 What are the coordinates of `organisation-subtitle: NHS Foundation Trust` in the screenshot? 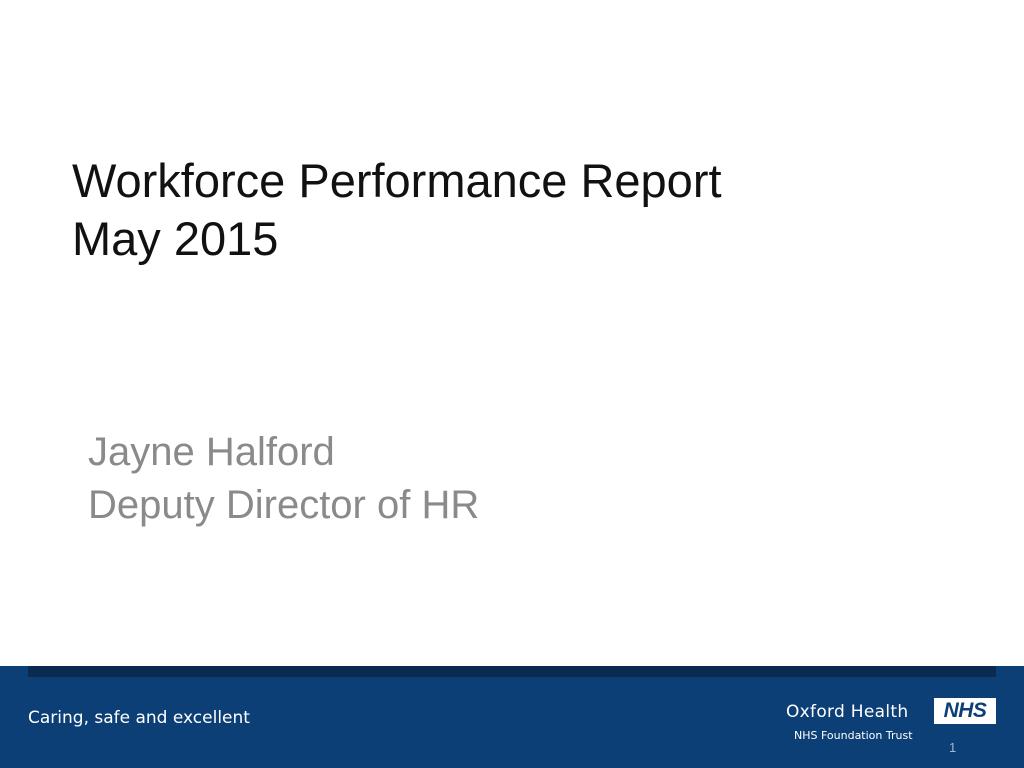 It's located at (853, 735).